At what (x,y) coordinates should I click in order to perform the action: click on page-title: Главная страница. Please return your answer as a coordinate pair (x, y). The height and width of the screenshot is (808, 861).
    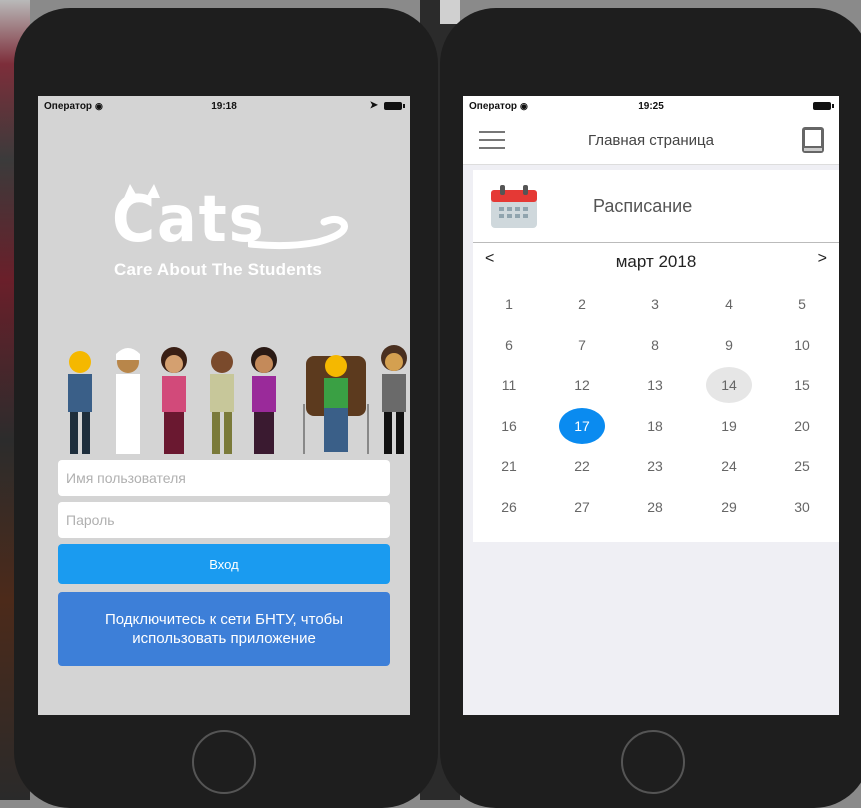
    Looking at the image, I should click on (651, 140).